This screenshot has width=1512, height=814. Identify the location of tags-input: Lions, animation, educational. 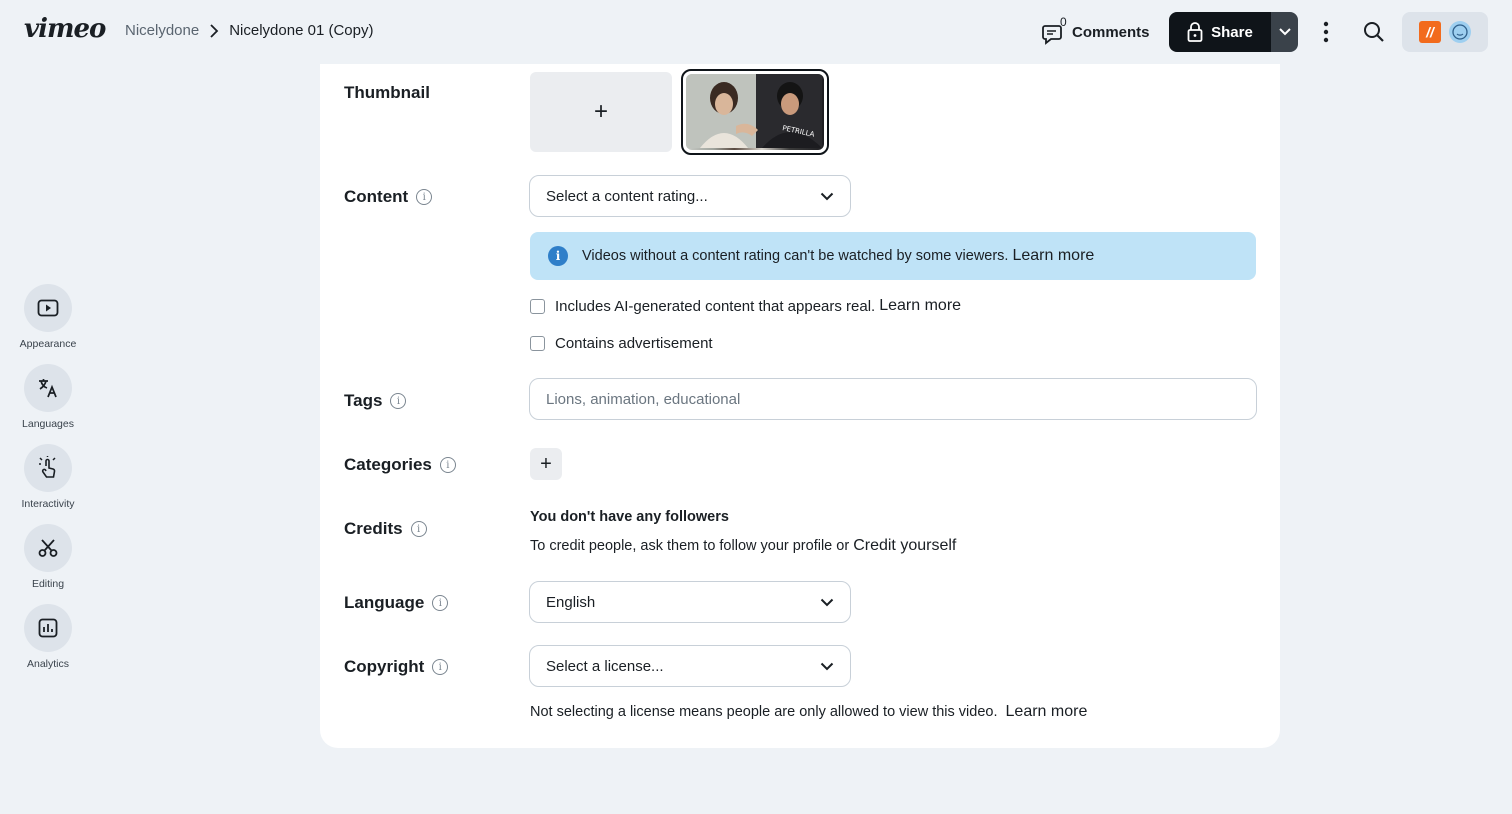
(893, 399).